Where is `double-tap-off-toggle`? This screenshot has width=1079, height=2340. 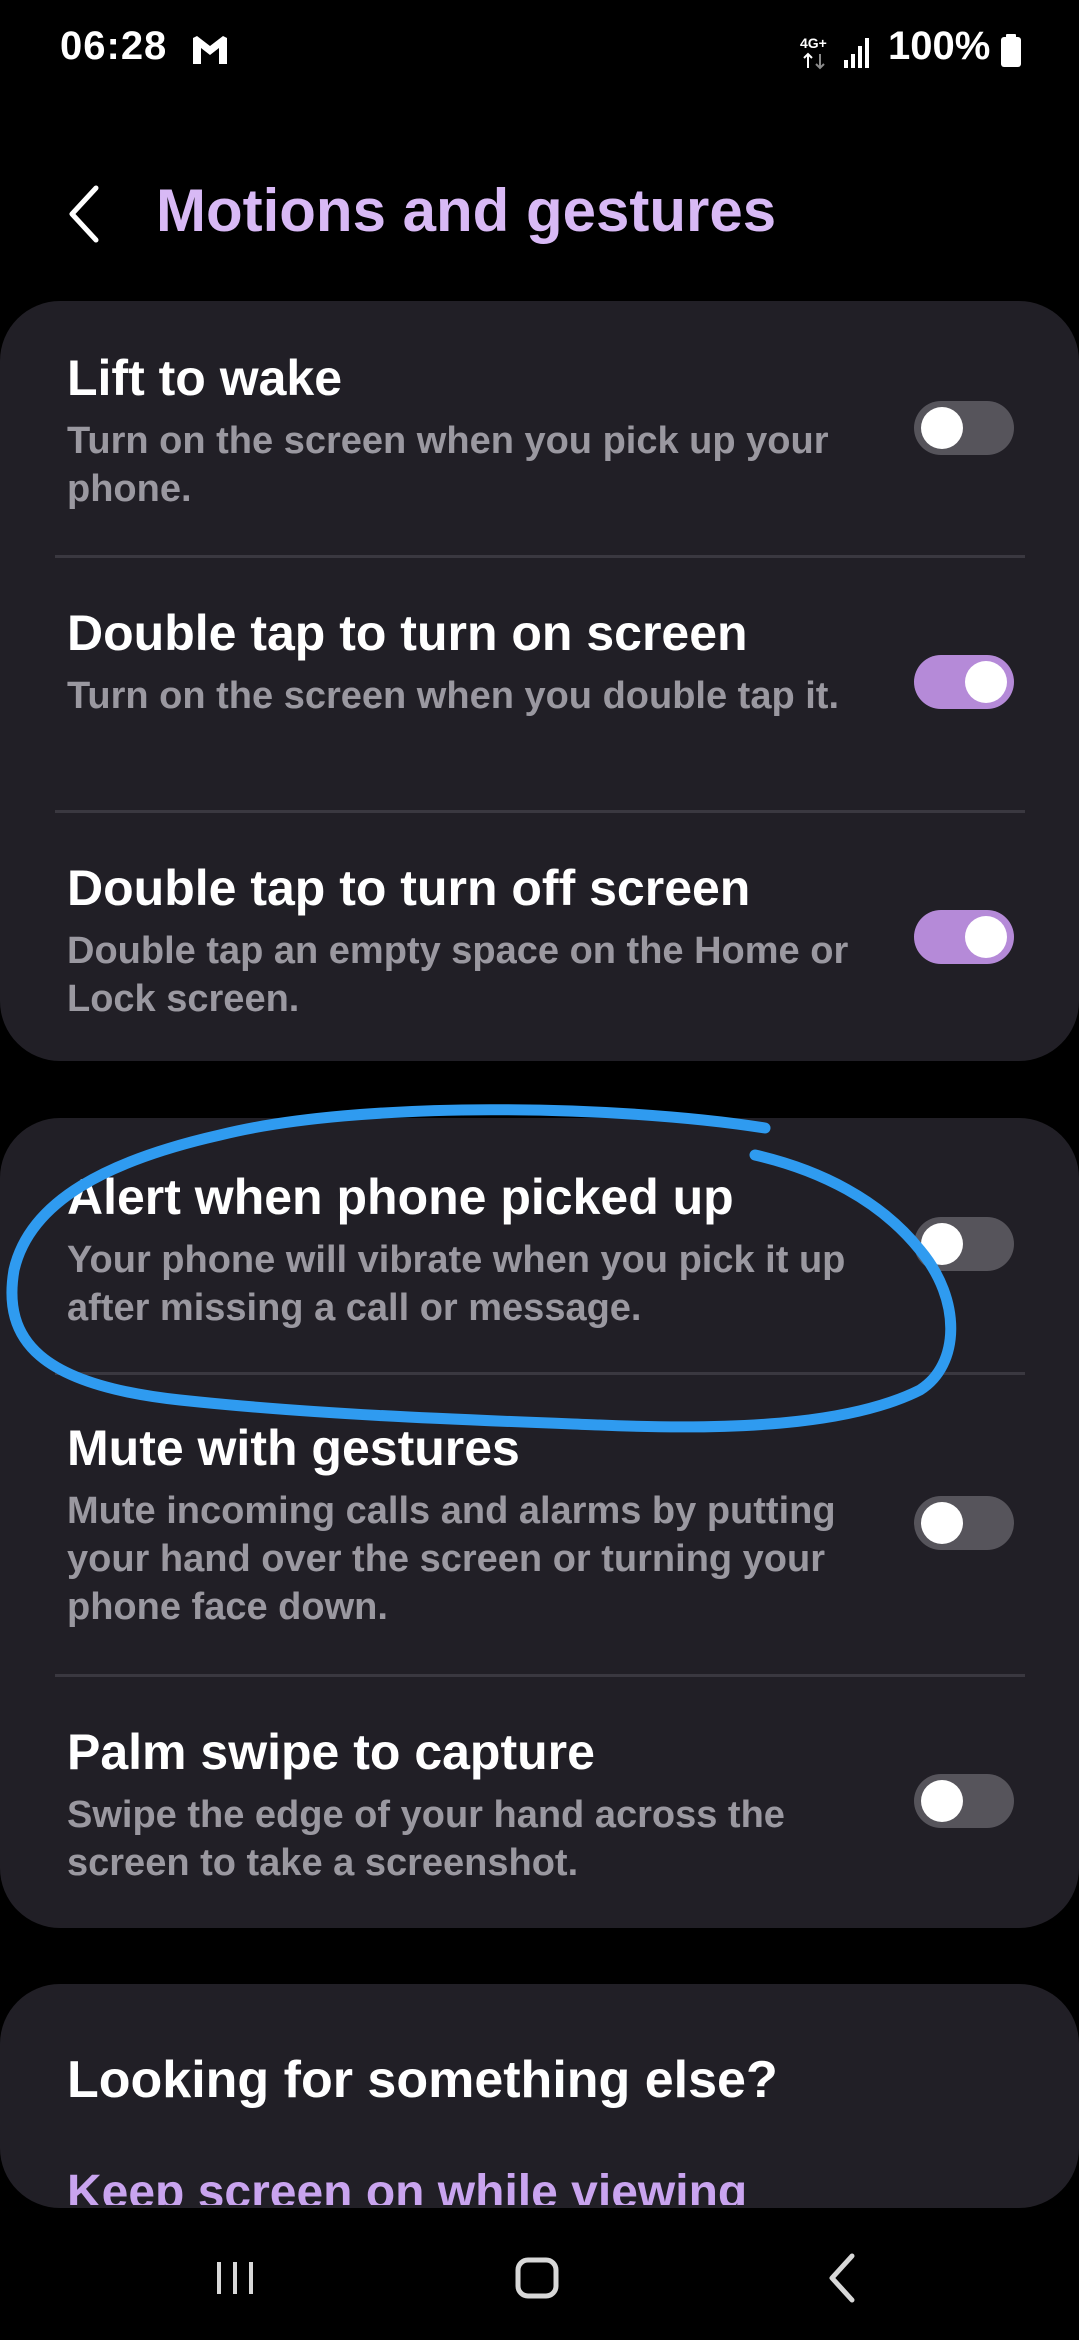
double-tap-off-toggle is located at coordinates (964, 937).